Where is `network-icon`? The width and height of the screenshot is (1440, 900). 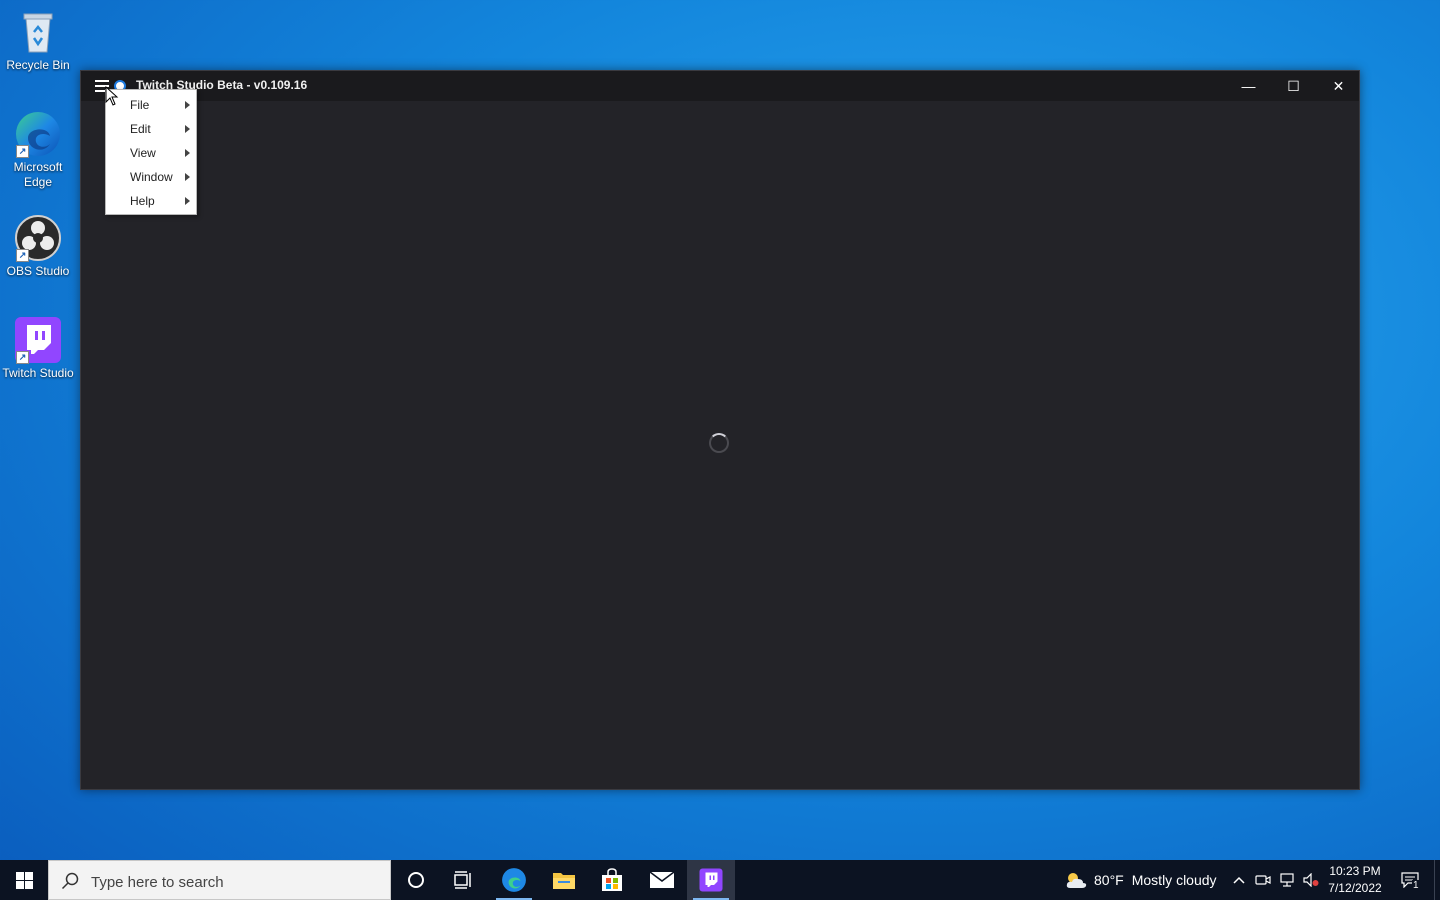 network-icon is located at coordinates (1287, 880).